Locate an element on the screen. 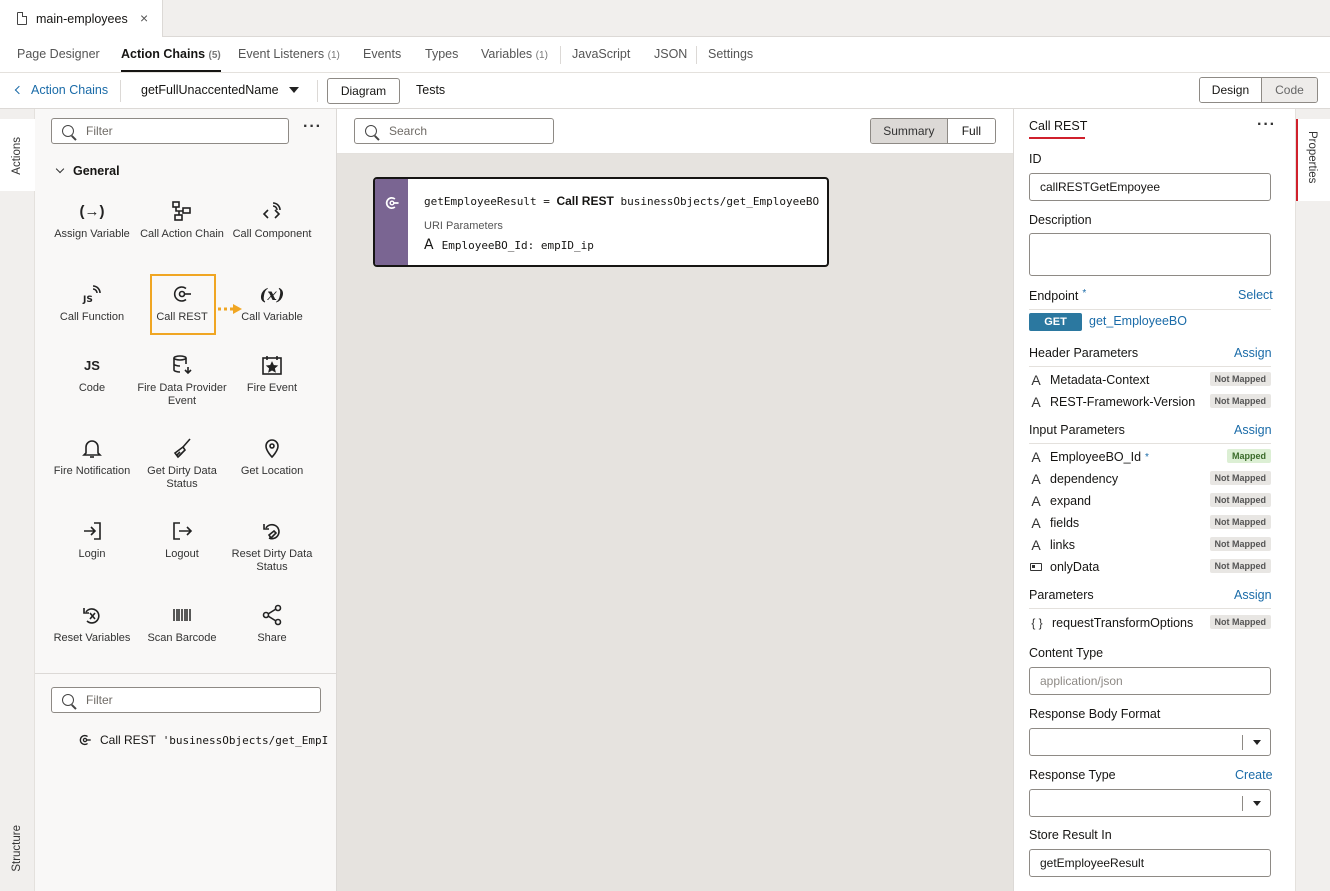 This screenshot has width=1330, height=891. tab-event-listeners: Event Listeners (1) is located at coordinates (289, 54).